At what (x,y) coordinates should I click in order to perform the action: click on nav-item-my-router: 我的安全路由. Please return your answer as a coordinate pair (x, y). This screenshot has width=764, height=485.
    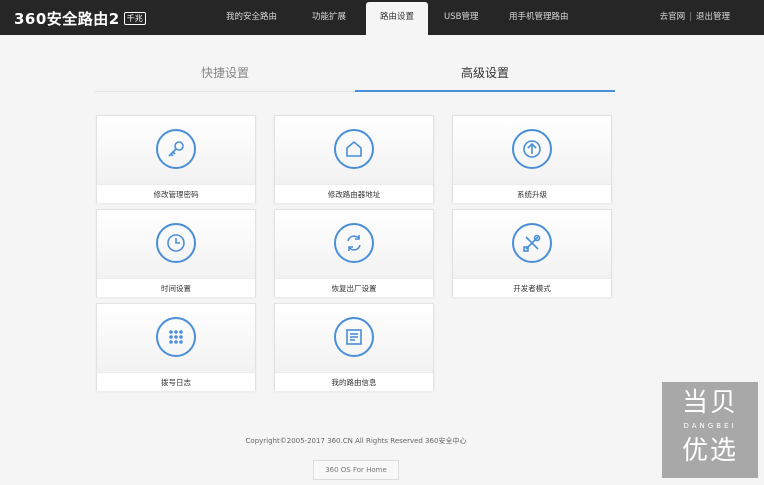
    Looking at the image, I should click on (251, 17).